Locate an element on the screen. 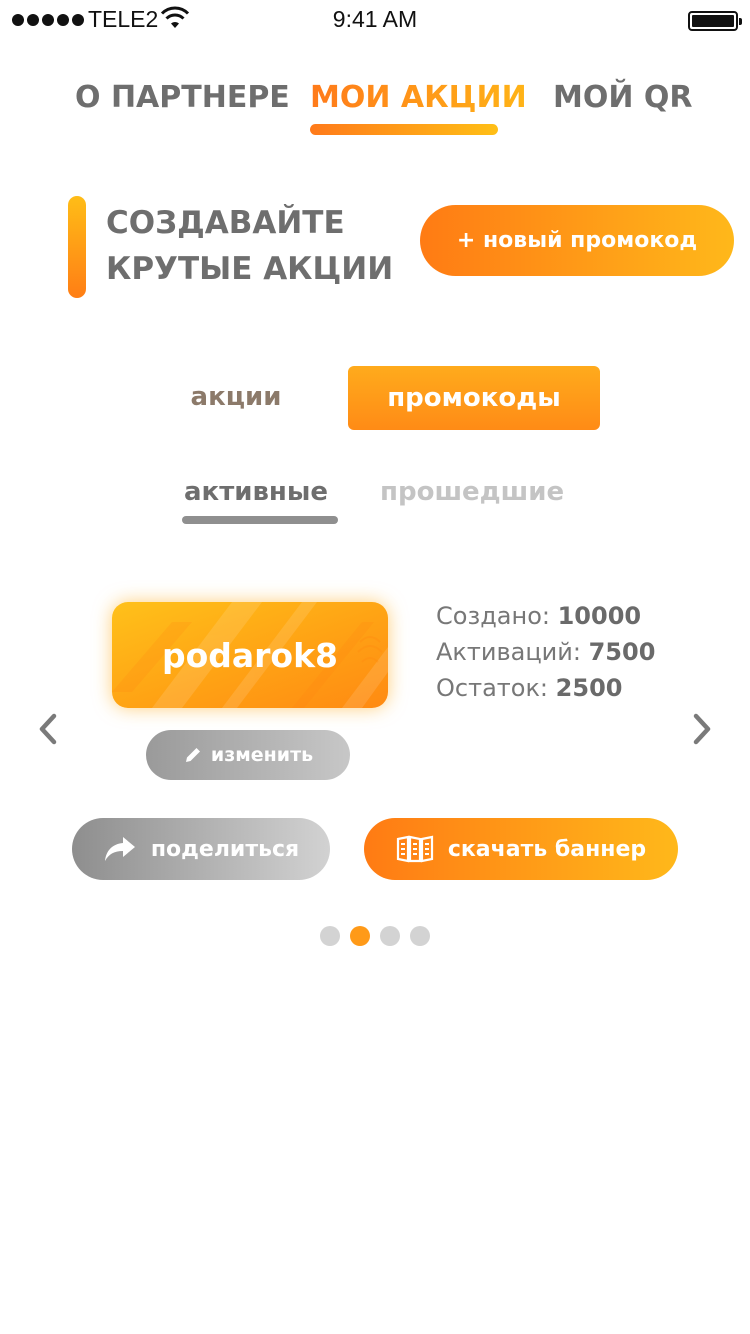 This screenshot has height=1334, width=750. tab-my-qr: МОЙ QR is located at coordinates (623, 100).